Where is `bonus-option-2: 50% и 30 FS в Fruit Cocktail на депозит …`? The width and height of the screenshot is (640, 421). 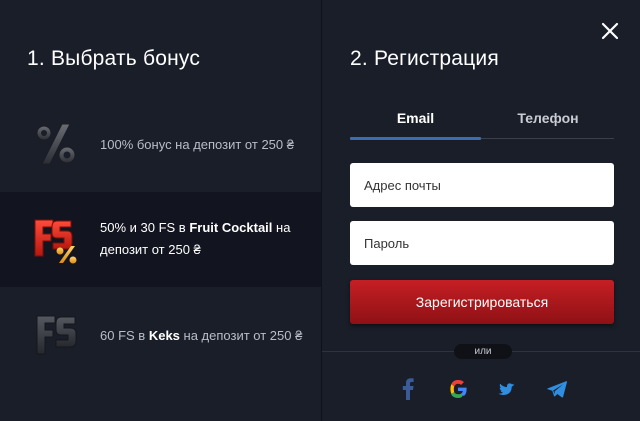 bonus-option-2: 50% и 30 FS в Fruit Cocktail на депозит … is located at coordinates (160, 239).